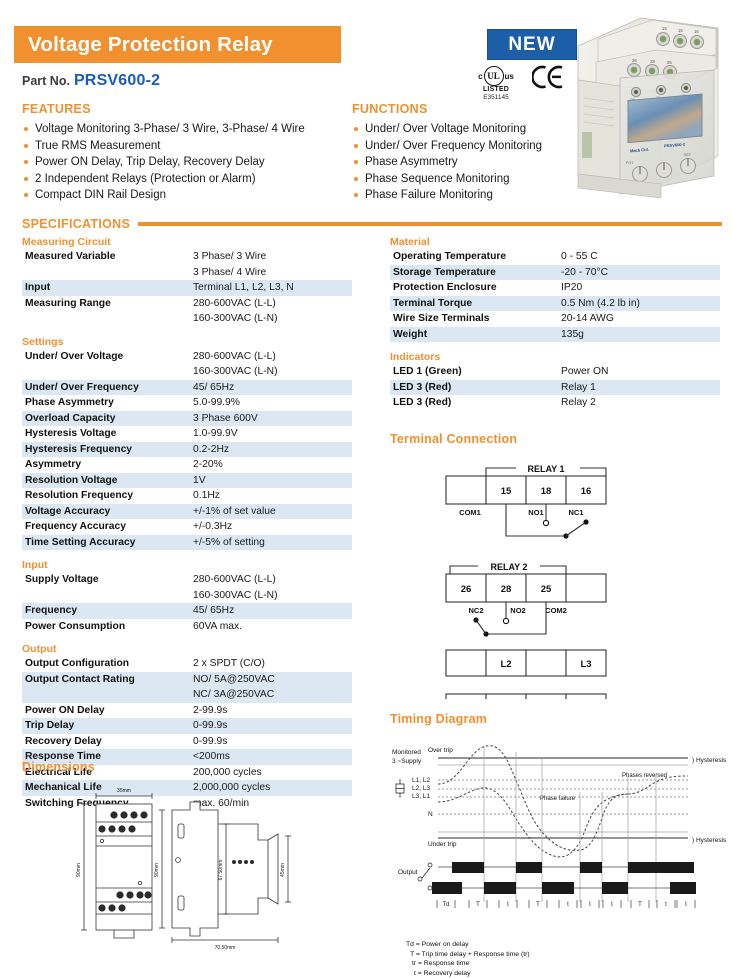  Describe the element at coordinates (187, 434) in the screenshot. I see `table-row: Hysteresis Voltage1.0-99.9V` at that location.